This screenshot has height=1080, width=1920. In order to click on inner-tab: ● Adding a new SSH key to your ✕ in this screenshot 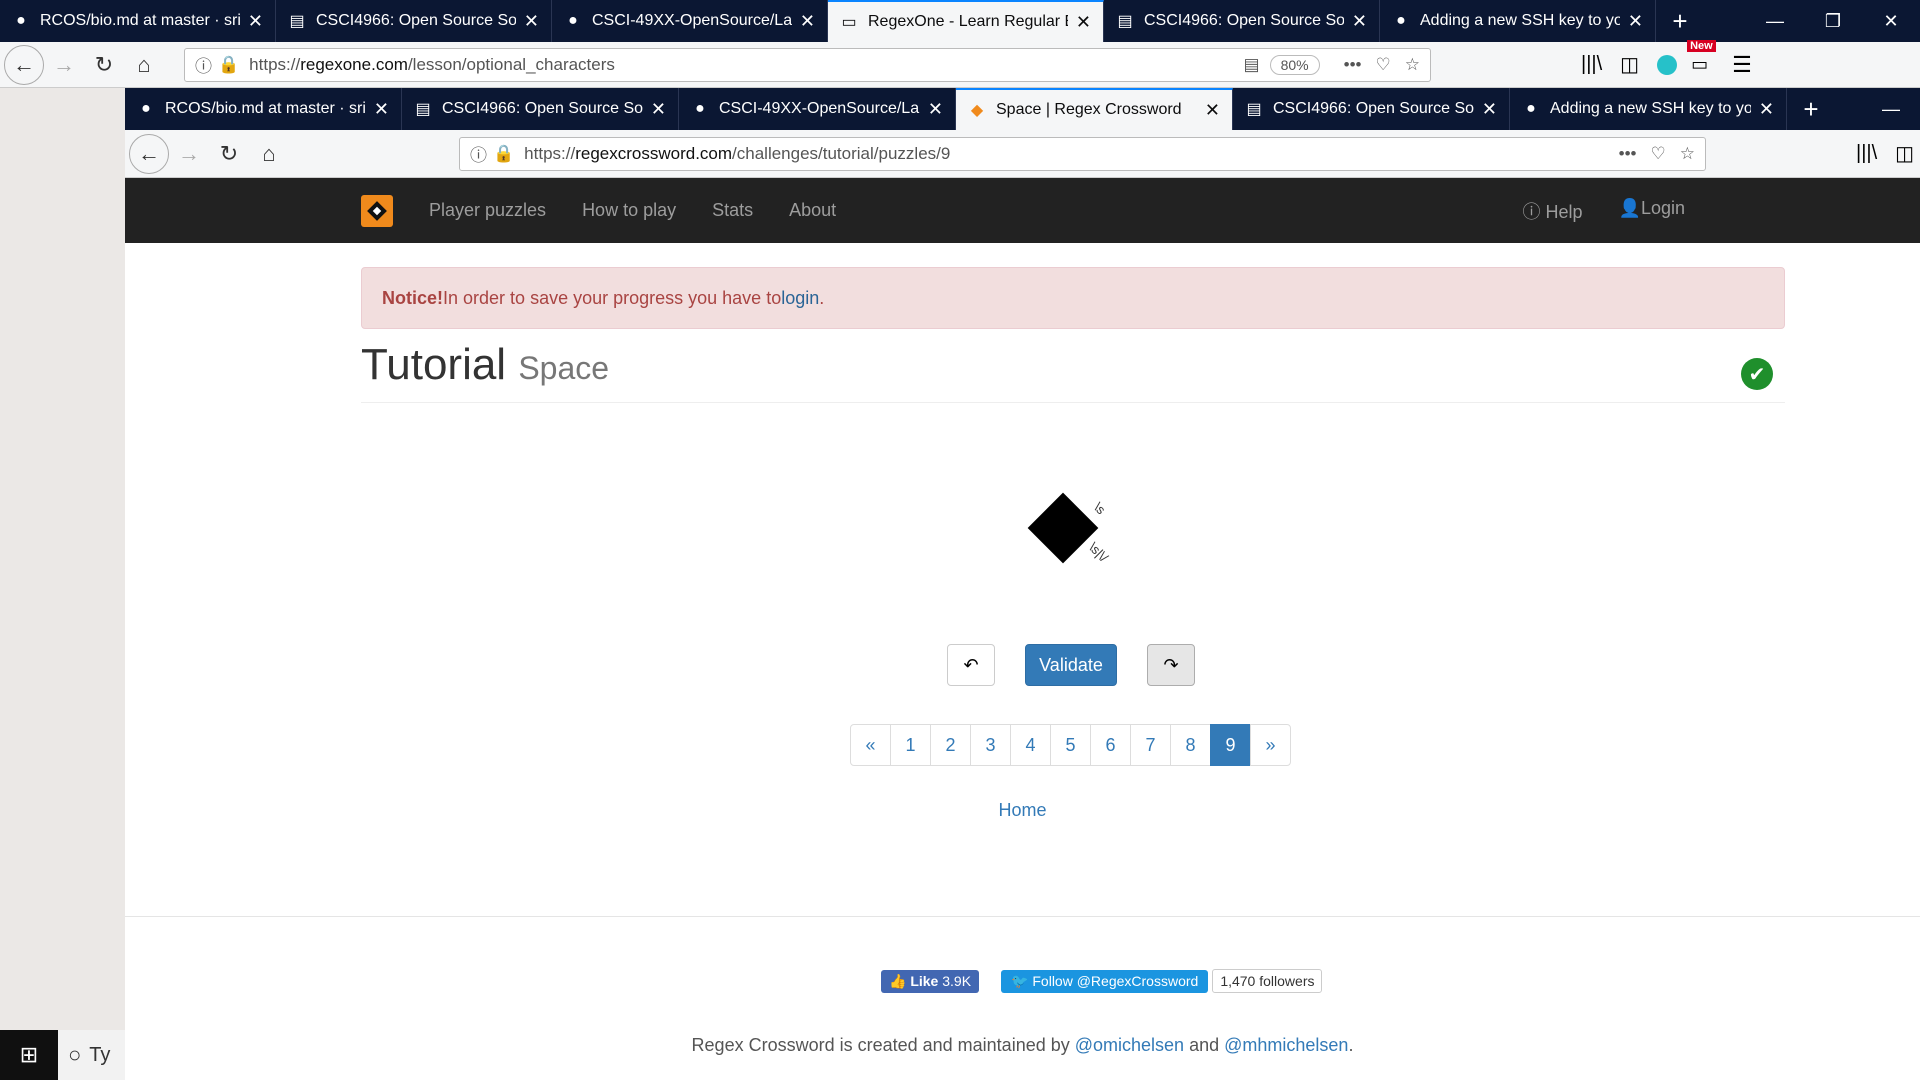, I will do `click(1648, 109)`.